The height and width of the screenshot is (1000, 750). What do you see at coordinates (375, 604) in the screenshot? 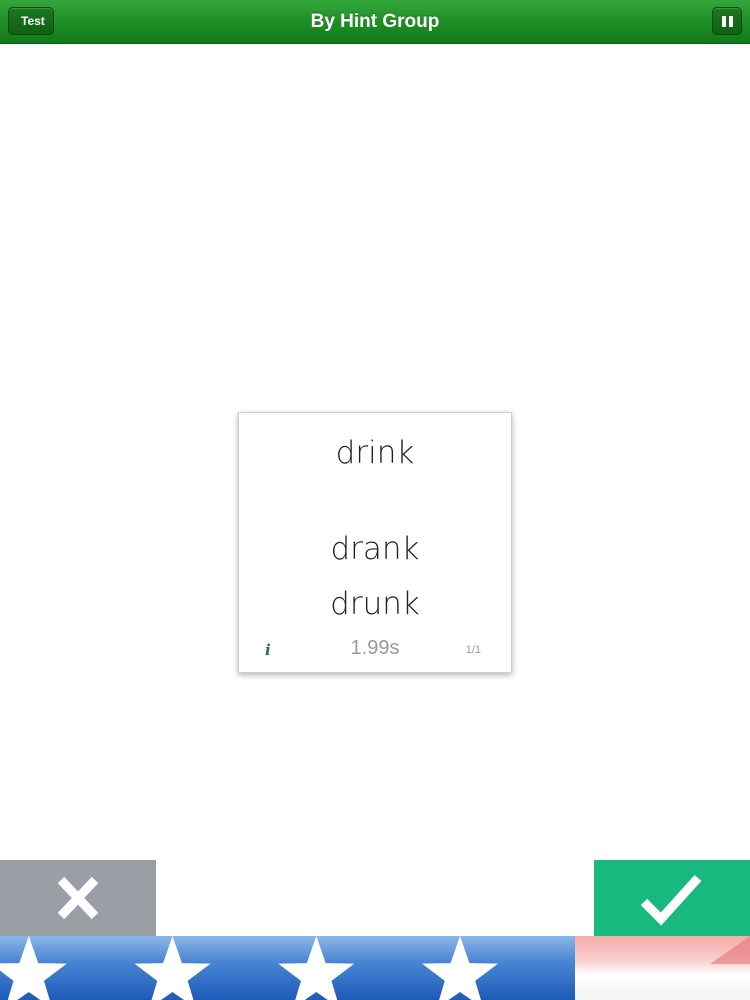
I see `answer-word-participle: drunk` at bounding box center [375, 604].